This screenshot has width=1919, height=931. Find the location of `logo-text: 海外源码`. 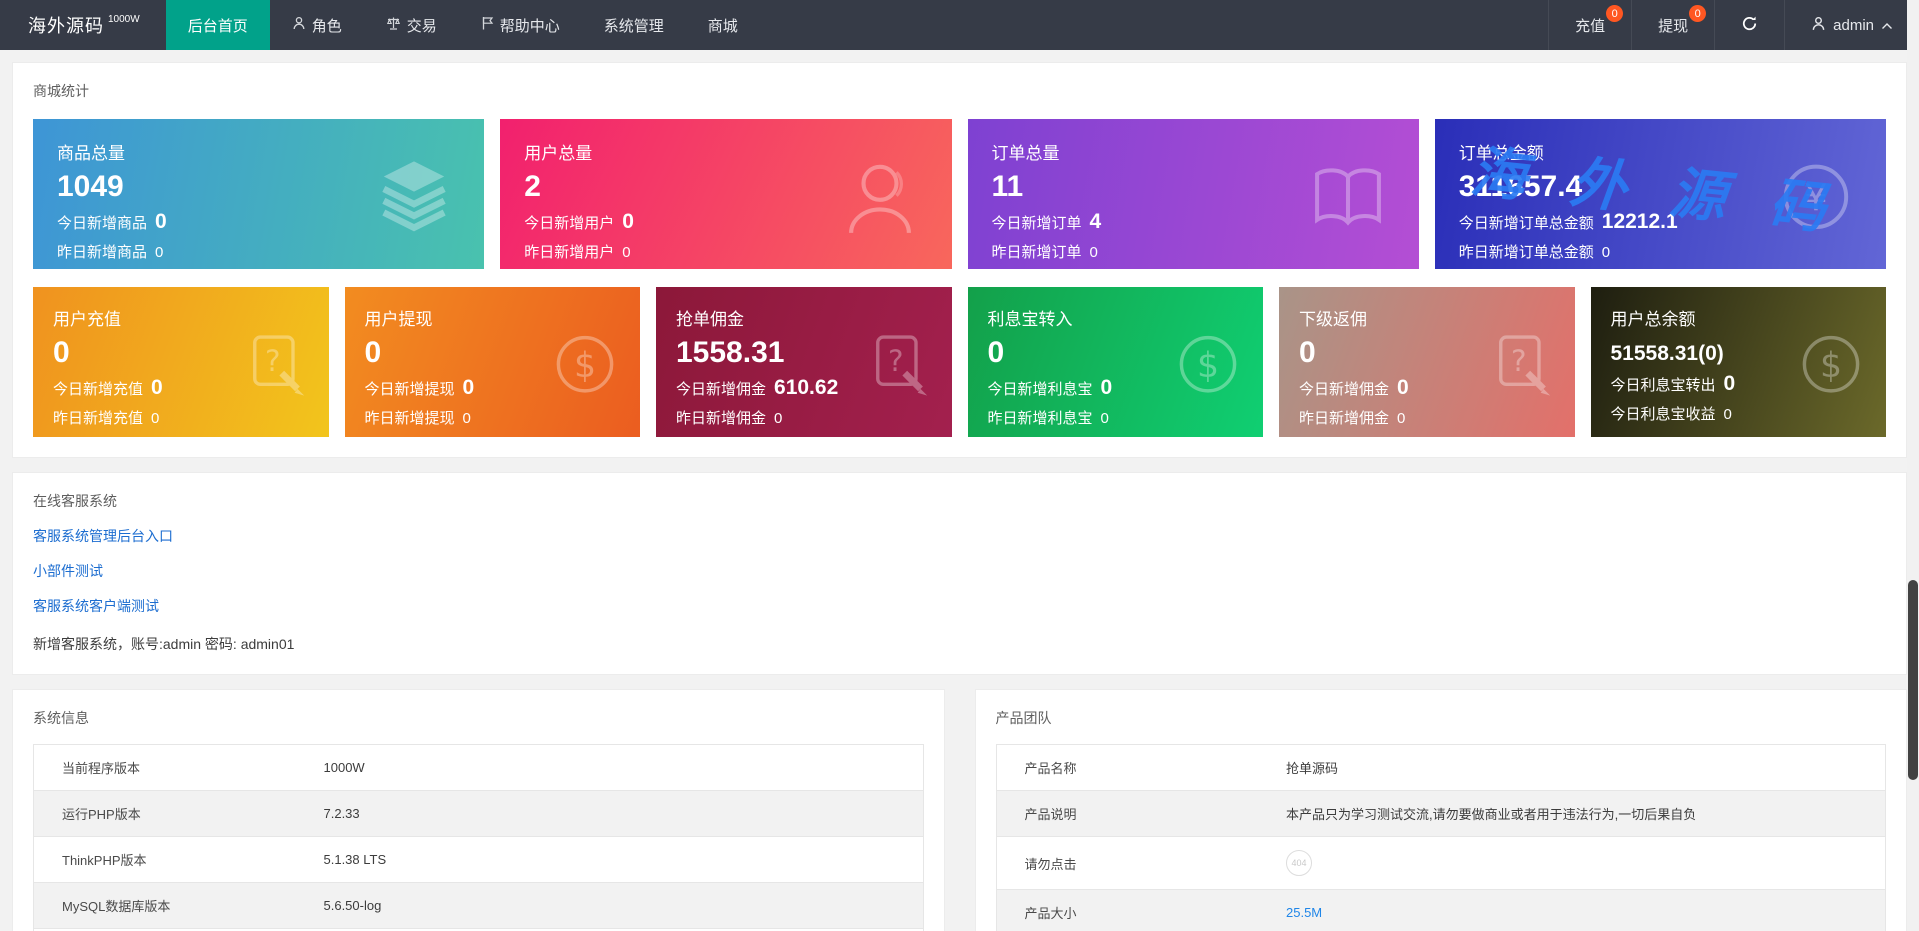

logo-text: 海外源码 is located at coordinates (66, 26).